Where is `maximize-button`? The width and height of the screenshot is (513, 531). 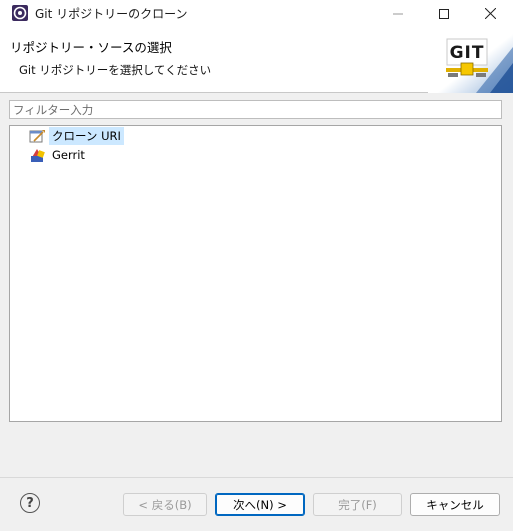 maximize-button is located at coordinates (444, 13).